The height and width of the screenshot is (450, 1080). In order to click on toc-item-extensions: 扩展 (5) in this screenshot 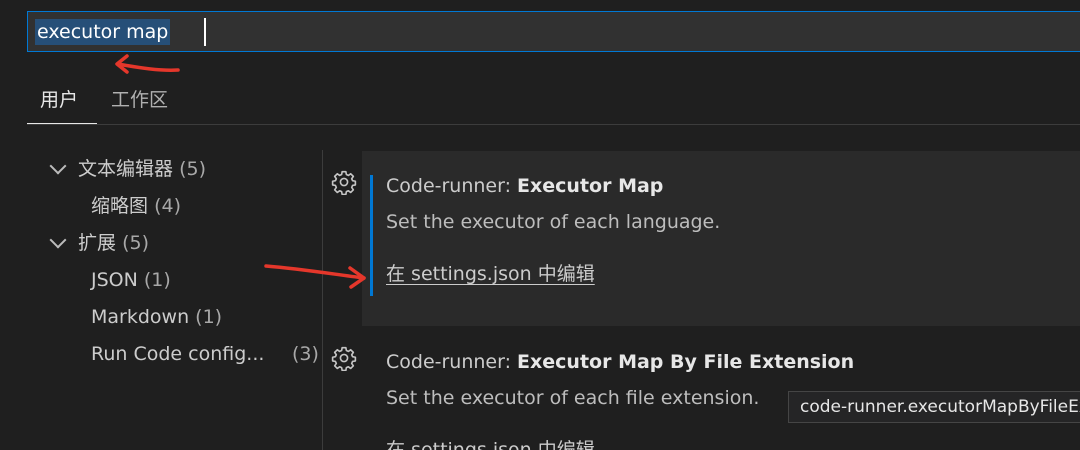, I will do `click(113, 243)`.